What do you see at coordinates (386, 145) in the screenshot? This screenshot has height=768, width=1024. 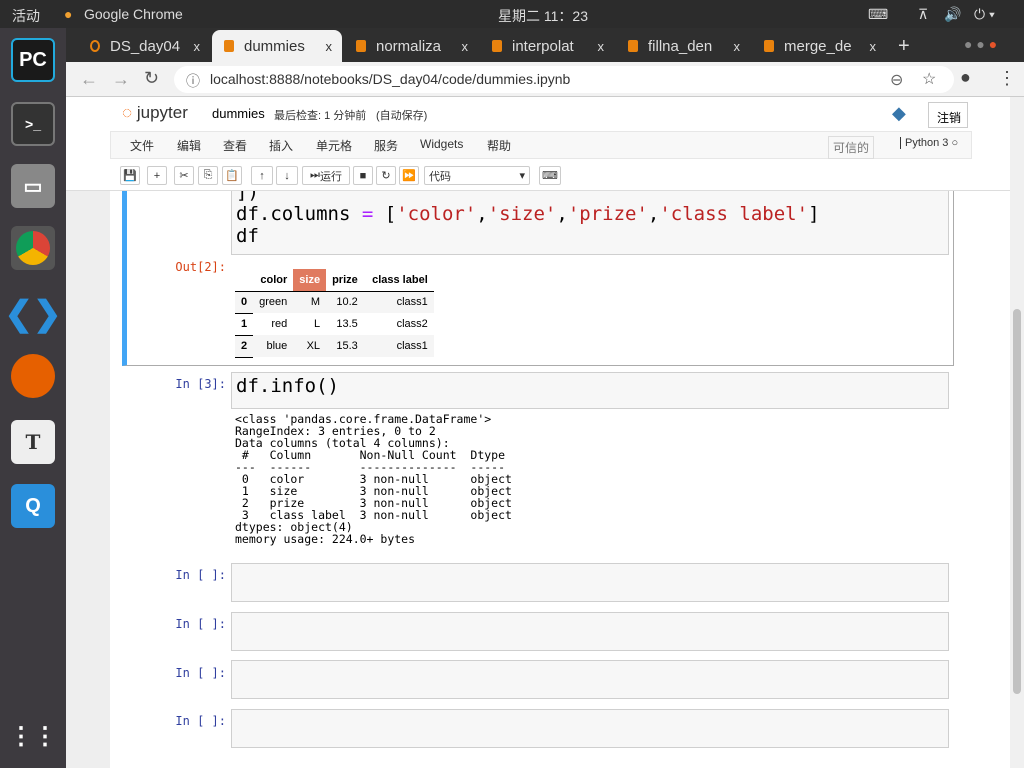 I see `menu-kernel: 服务` at bounding box center [386, 145].